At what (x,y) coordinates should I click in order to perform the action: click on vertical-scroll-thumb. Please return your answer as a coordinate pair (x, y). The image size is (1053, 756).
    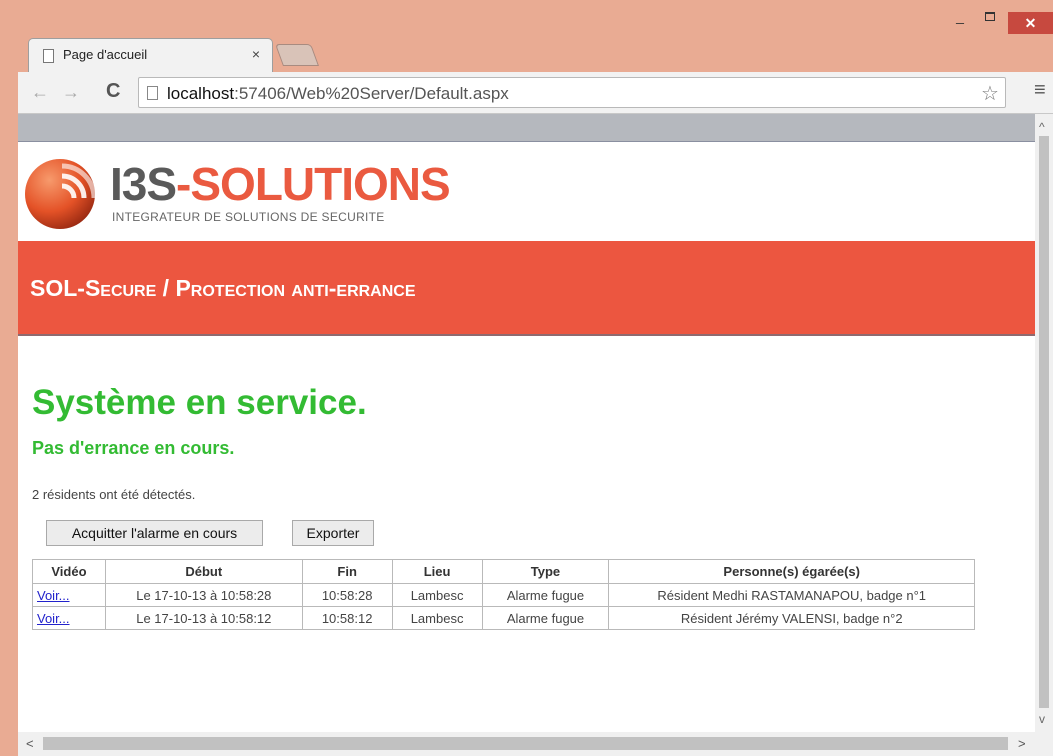
    Looking at the image, I should click on (1044, 422).